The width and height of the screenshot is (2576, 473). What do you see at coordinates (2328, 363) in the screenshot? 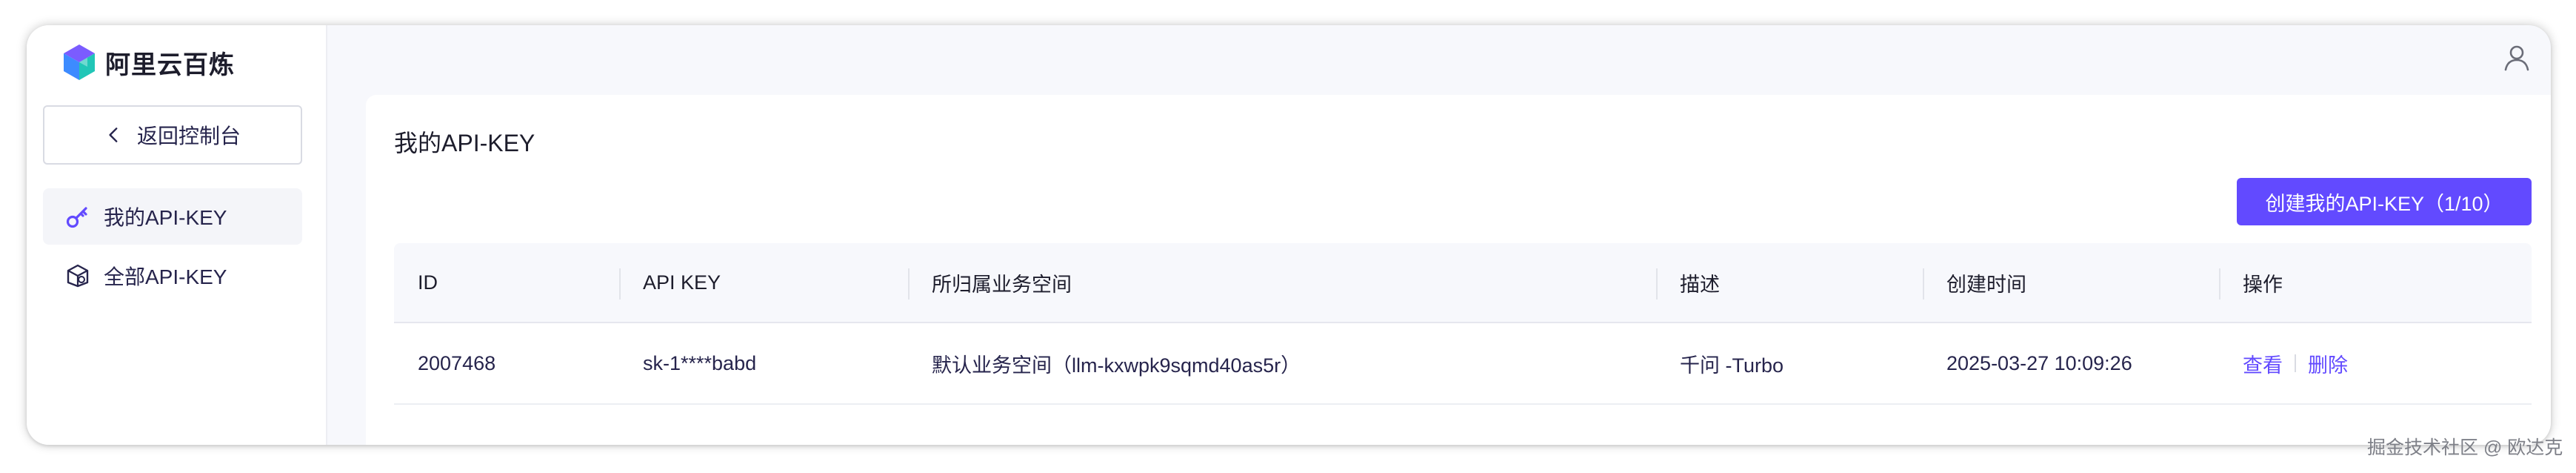
I see `delete-link: 删除` at bounding box center [2328, 363].